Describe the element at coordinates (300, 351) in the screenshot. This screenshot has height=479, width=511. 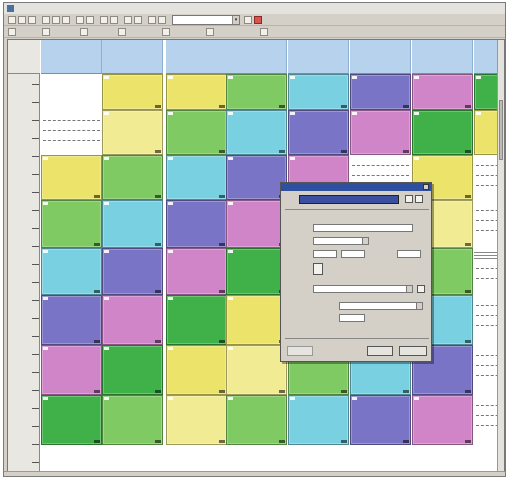
I see `help-button` at that location.